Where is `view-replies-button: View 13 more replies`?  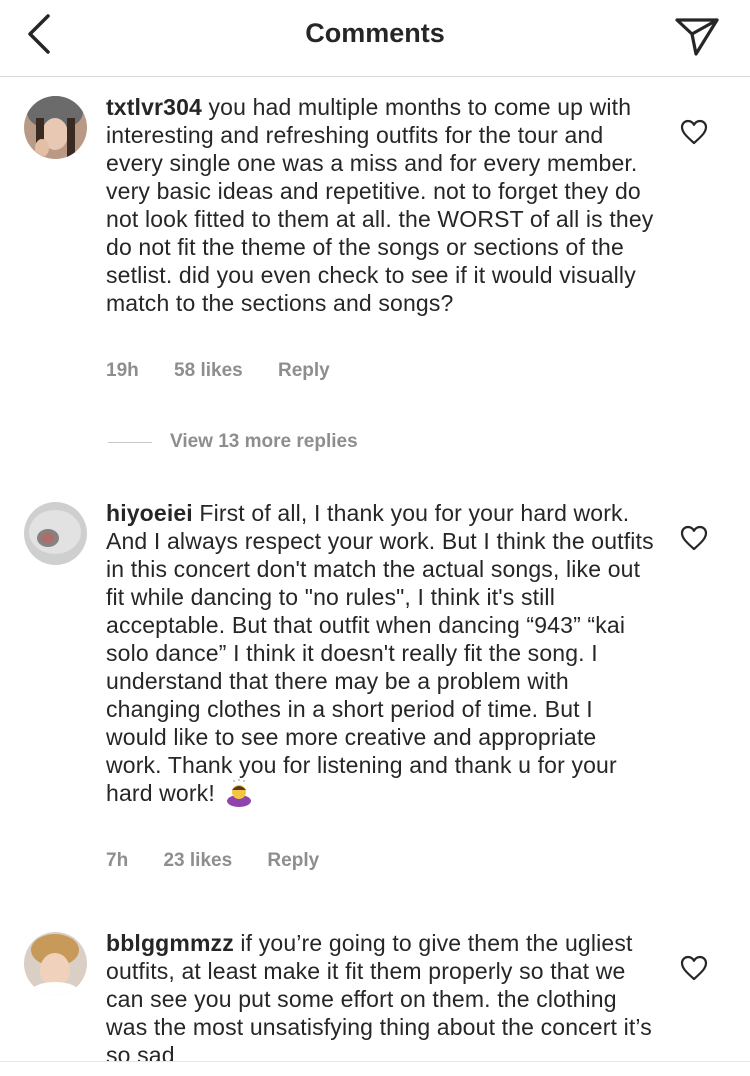 view-replies-button: View 13 more replies is located at coordinates (233, 442).